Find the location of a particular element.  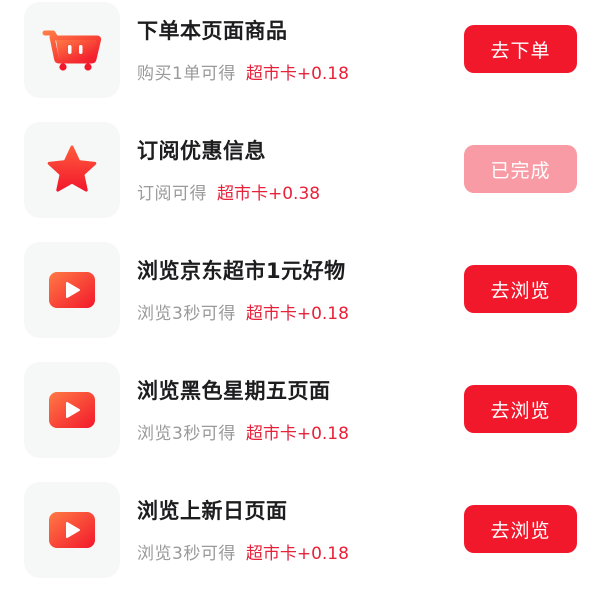

task-title: 浏览京东超市1元好物 is located at coordinates (241, 271).